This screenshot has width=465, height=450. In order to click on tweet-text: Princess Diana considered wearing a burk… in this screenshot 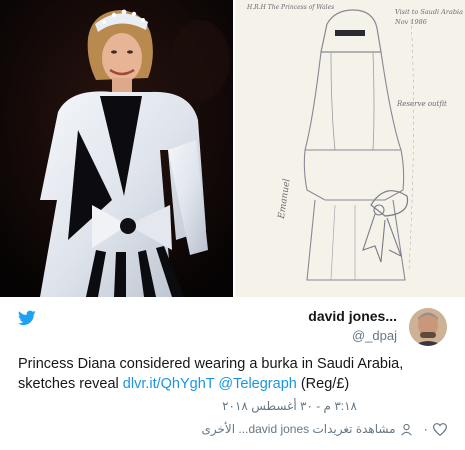, I will do `click(233, 374)`.